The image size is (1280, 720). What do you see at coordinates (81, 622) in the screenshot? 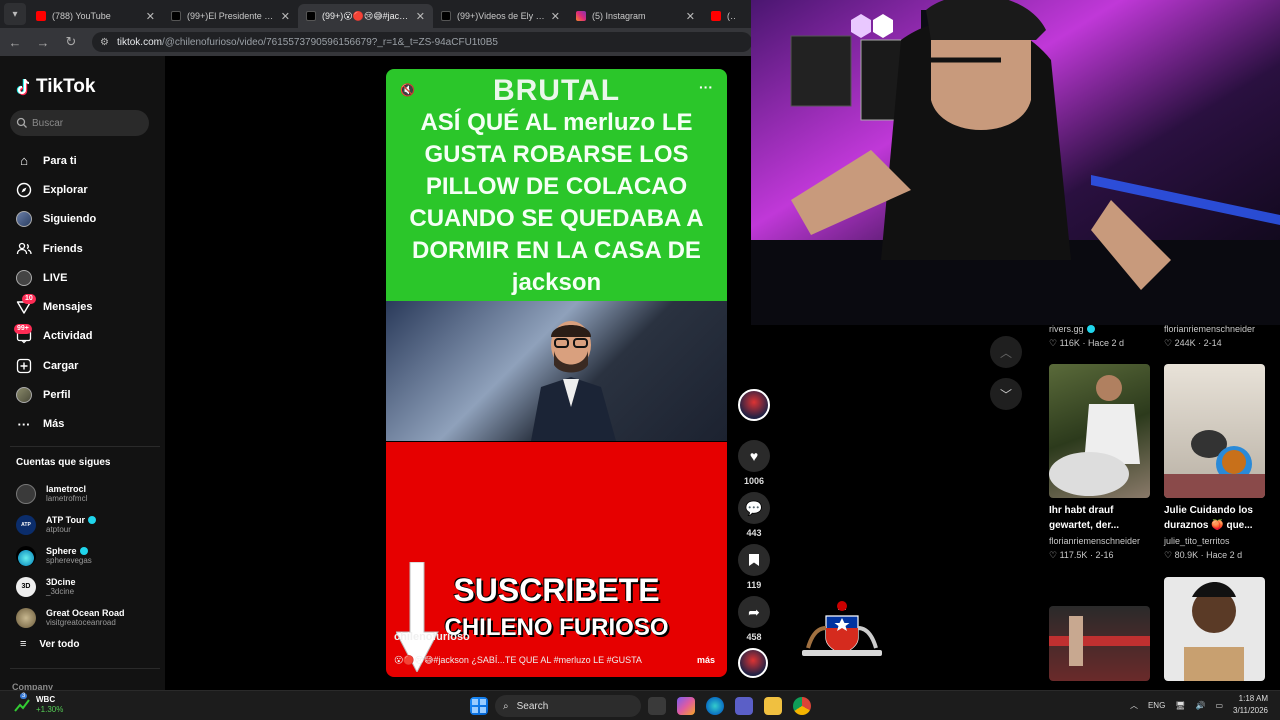
I see `following-handle: visitgreatoceanroad` at bounding box center [81, 622].